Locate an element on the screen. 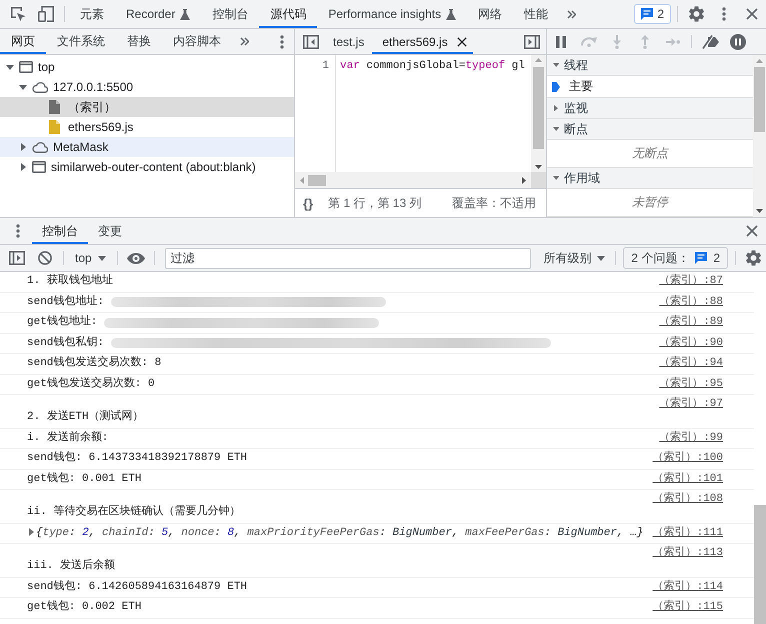 The height and width of the screenshot is (624, 766). navigator-tab: 替换 is located at coordinates (139, 41).